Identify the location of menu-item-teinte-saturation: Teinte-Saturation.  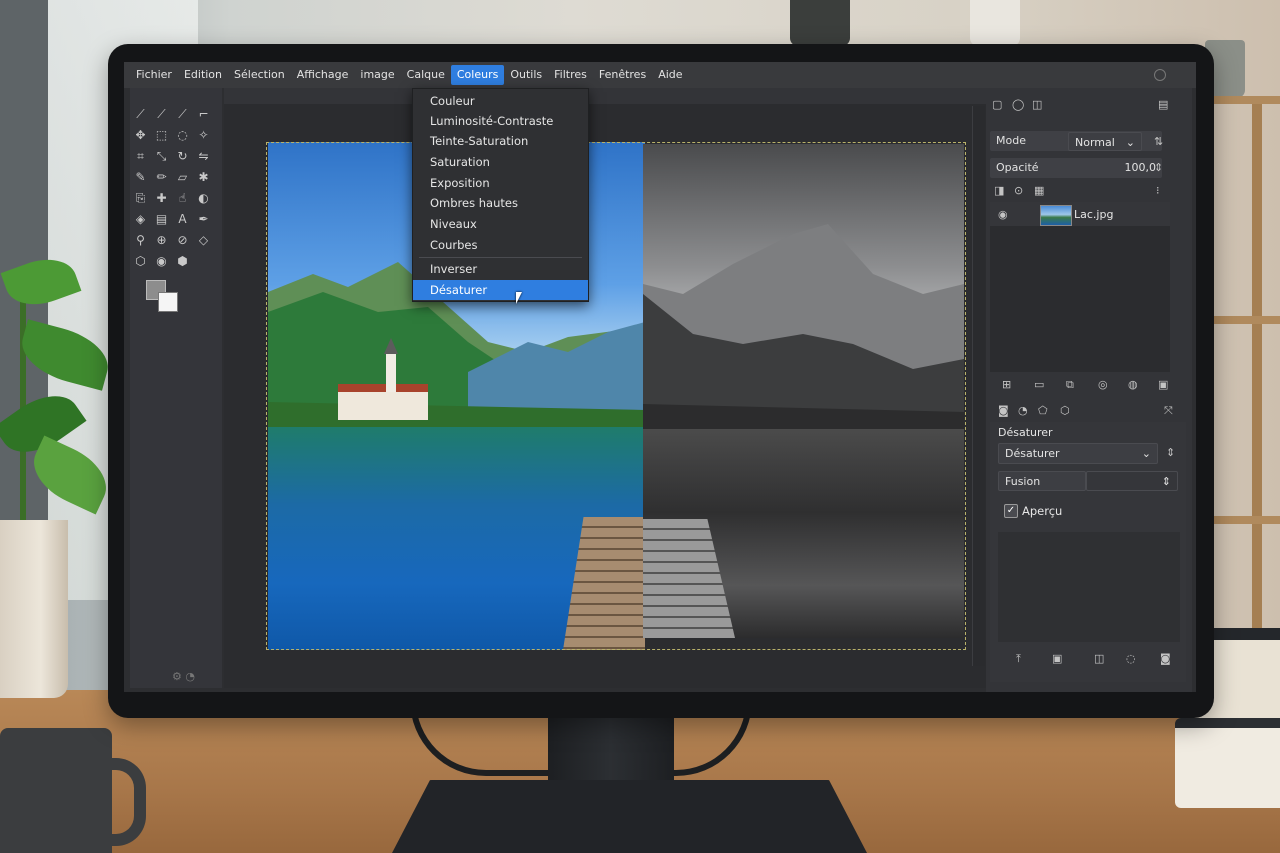
(500, 141).